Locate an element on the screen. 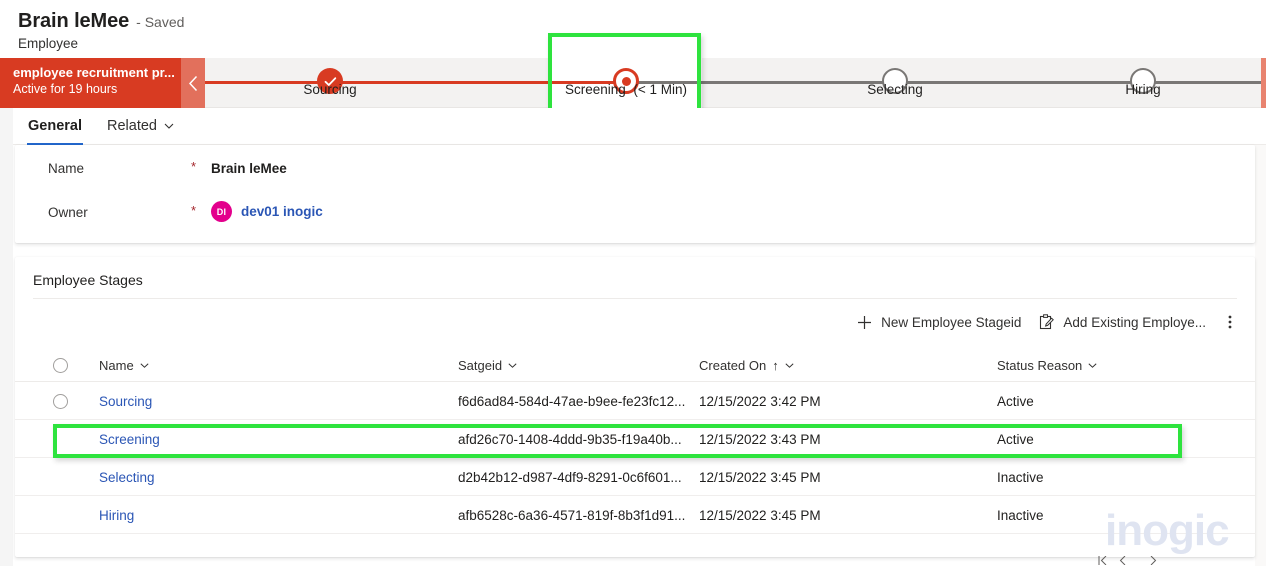  process-stage-sourcing: Sourcing is located at coordinates (330, 83).